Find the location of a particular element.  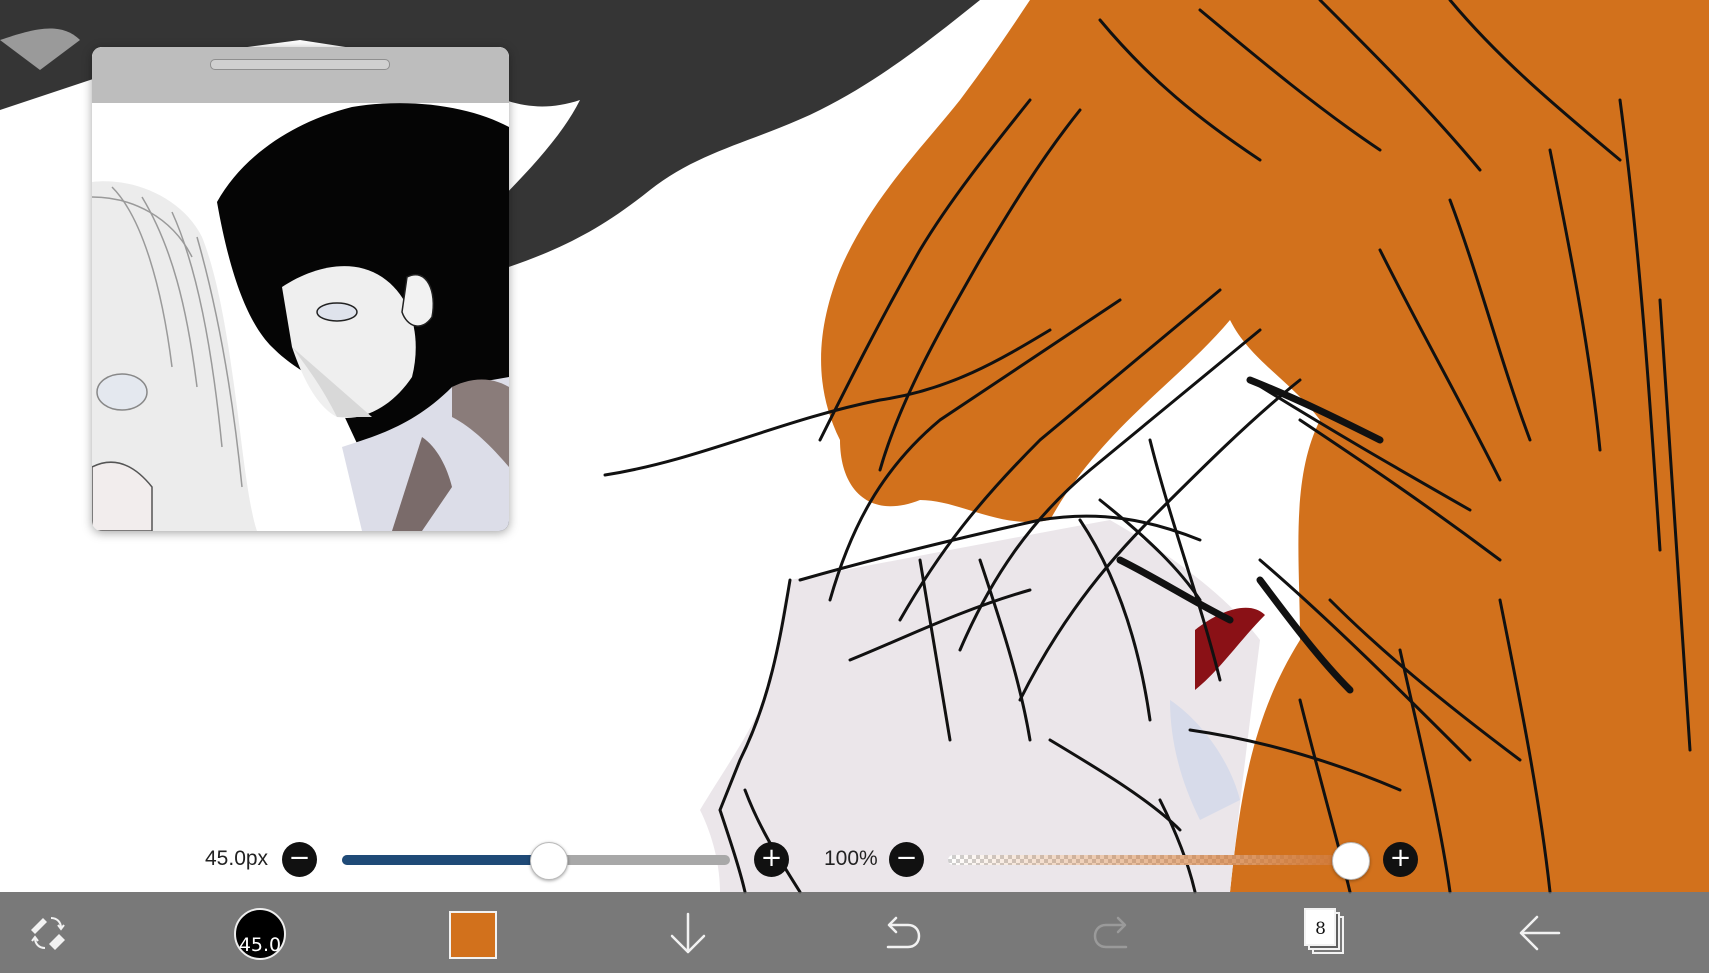

download-button is located at coordinates (687, 932).